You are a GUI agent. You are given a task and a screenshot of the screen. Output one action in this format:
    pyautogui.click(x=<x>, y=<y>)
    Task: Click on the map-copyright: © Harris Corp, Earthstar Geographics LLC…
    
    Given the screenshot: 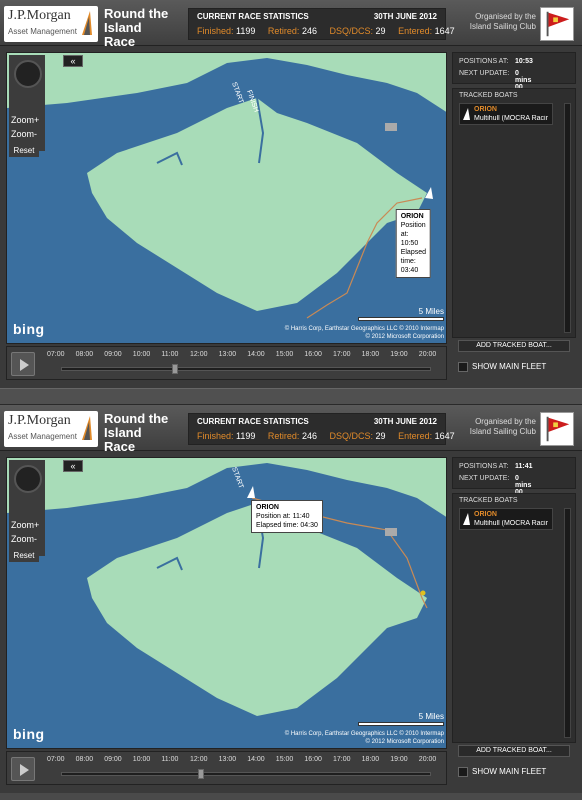 What is the action you would take?
    pyautogui.click(x=364, y=738)
    